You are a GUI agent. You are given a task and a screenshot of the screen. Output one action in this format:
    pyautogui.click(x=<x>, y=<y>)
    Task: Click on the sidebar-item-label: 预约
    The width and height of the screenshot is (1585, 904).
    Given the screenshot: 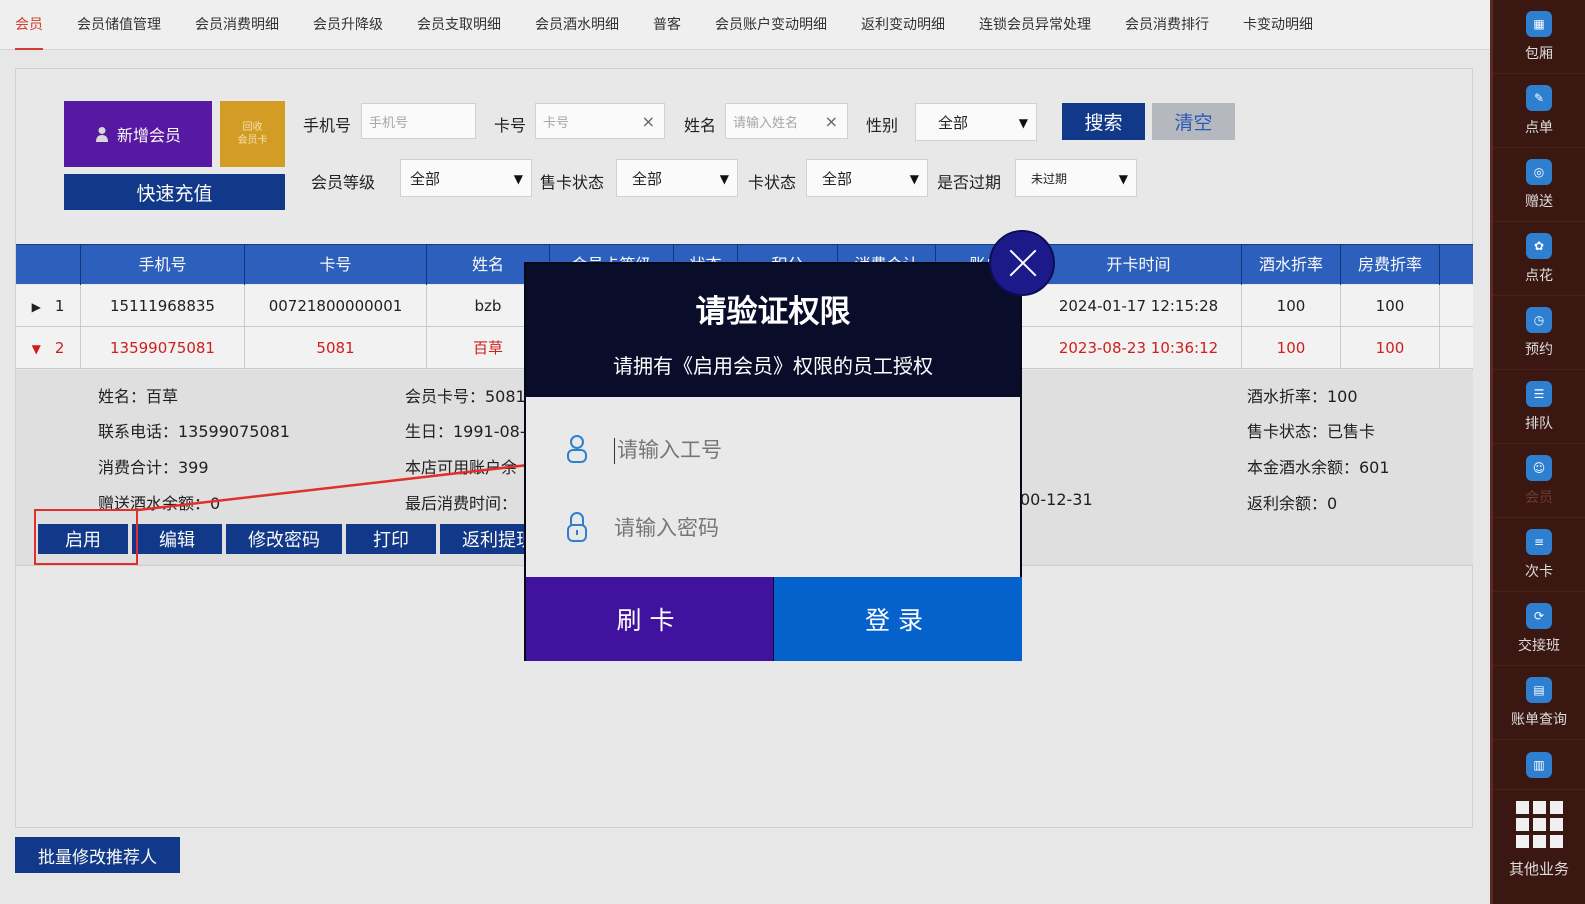 What is the action you would take?
    pyautogui.click(x=1539, y=349)
    